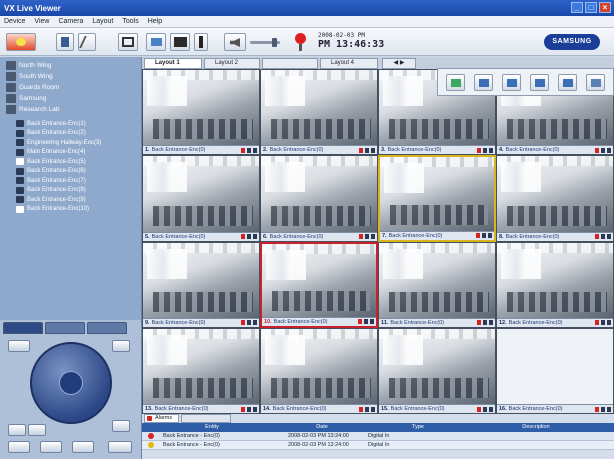 This screenshot has width=614, height=459. I want to click on video-cell: 9. Back Entrance-Enc(0), so click(201, 284).